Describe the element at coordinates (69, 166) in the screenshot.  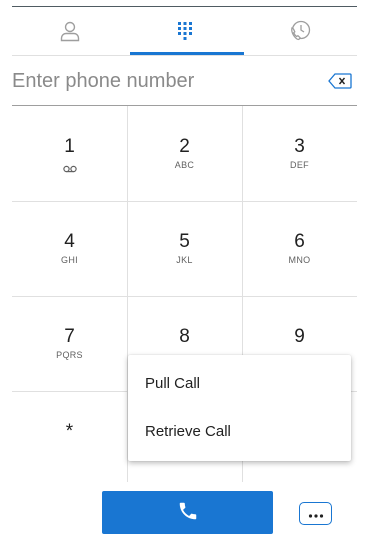
I see `voicemail-icon` at that location.